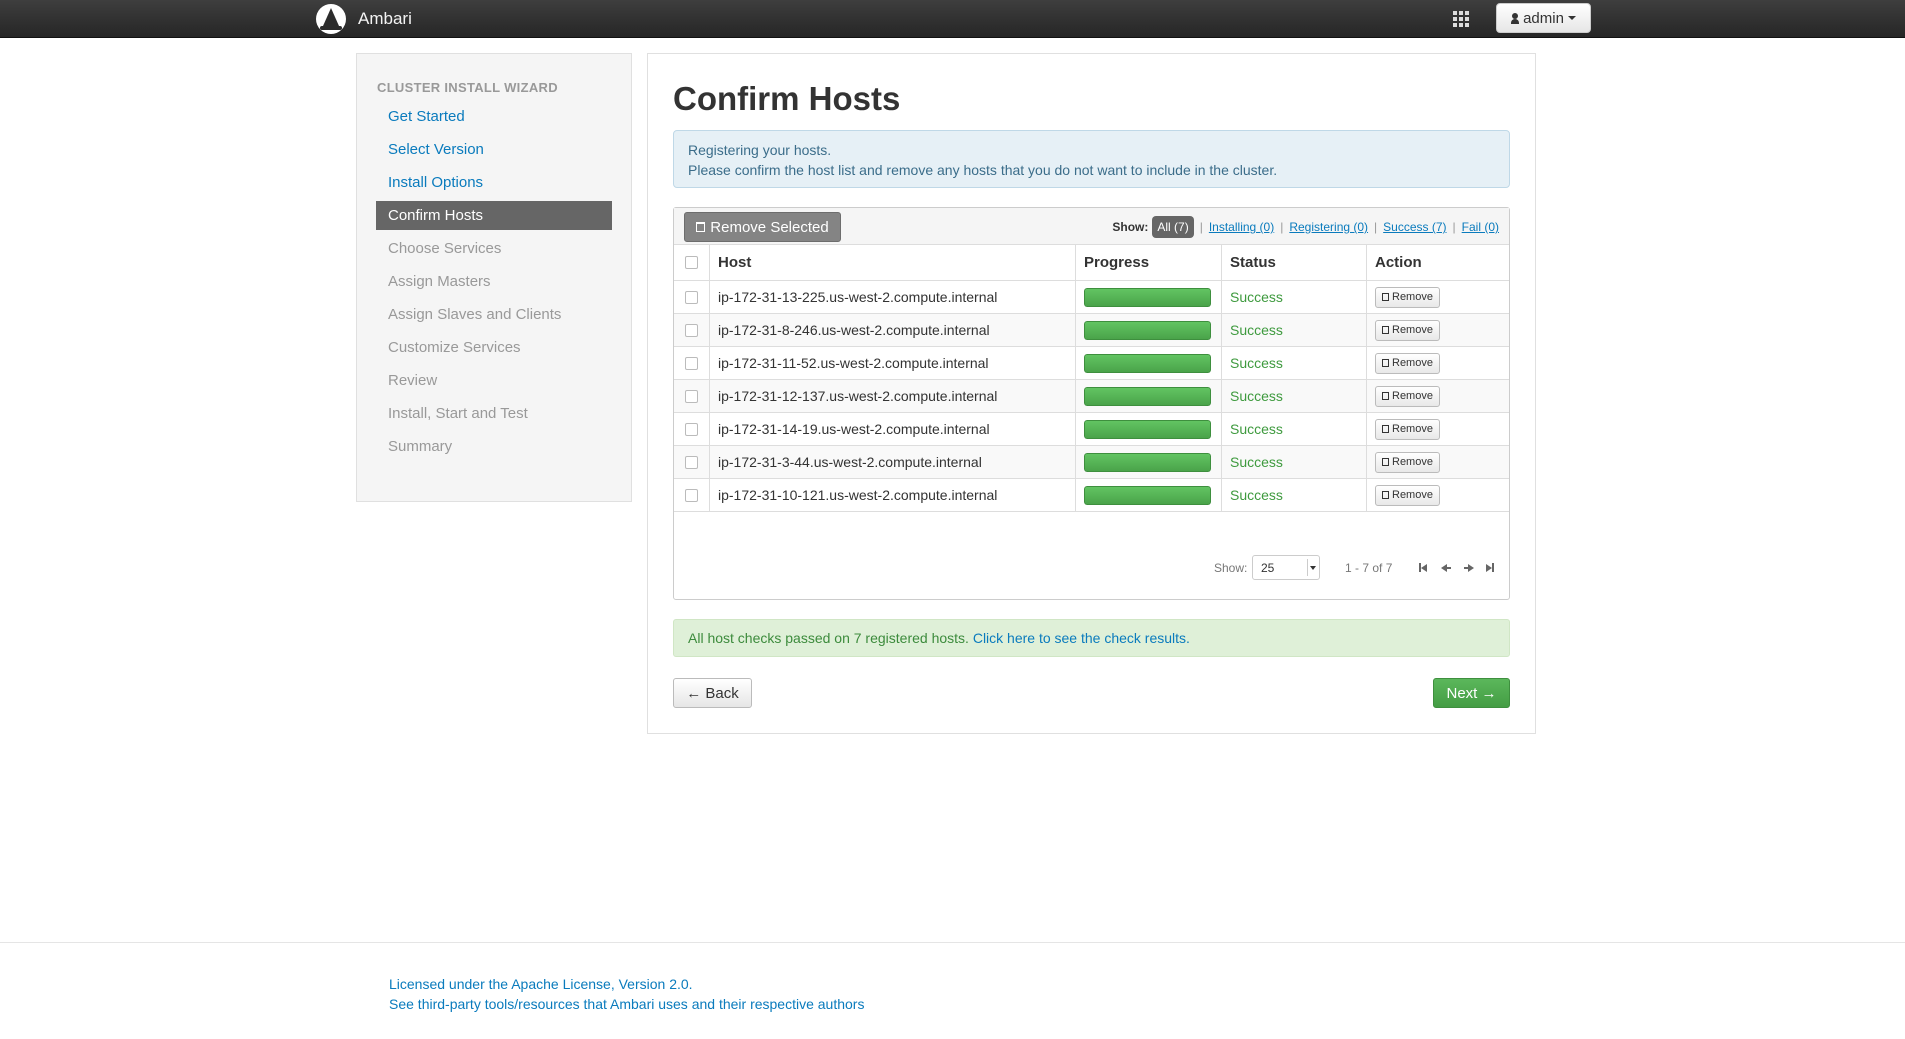 Image resolution: width=1905 pixels, height=1039 pixels. I want to click on select-arrow-icon, so click(1312, 567).